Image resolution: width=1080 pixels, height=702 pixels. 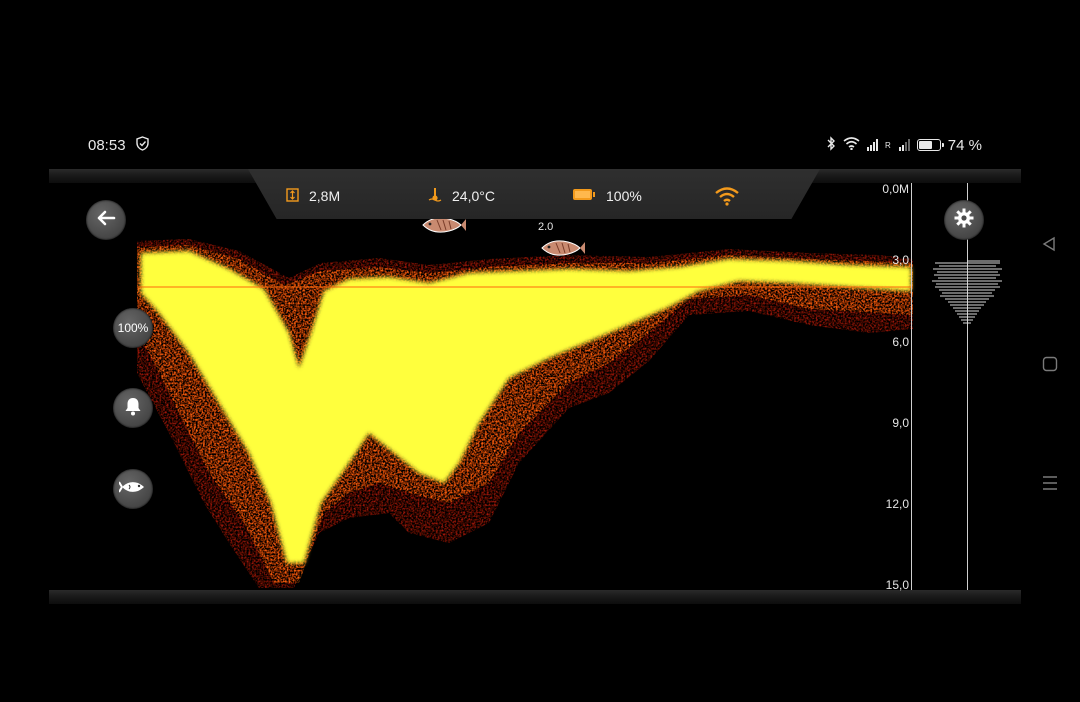 I want to click on depth-label: 3,0, so click(x=900, y=260).